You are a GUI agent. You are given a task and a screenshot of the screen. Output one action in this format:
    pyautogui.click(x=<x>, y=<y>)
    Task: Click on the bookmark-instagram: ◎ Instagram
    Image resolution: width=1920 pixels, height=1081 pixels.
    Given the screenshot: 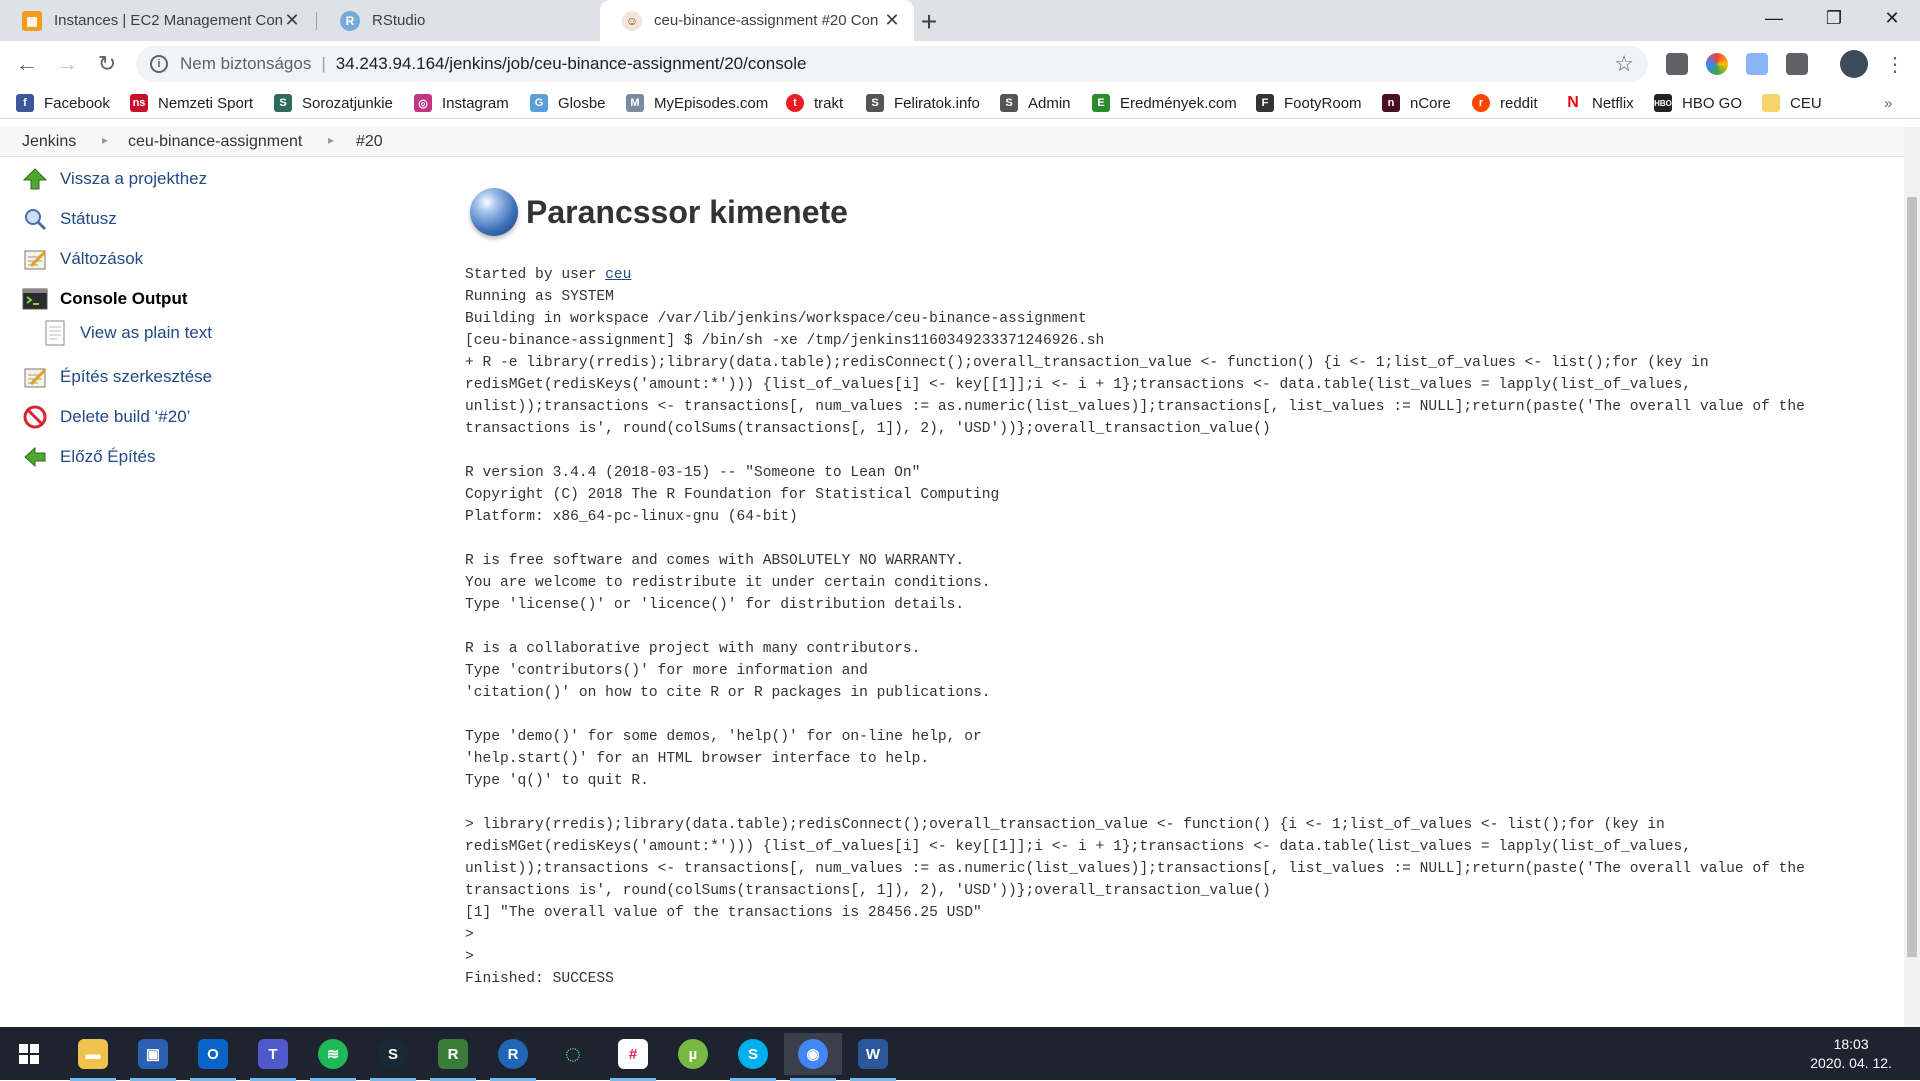 What is the action you would take?
    pyautogui.click(x=461, y=103)
    